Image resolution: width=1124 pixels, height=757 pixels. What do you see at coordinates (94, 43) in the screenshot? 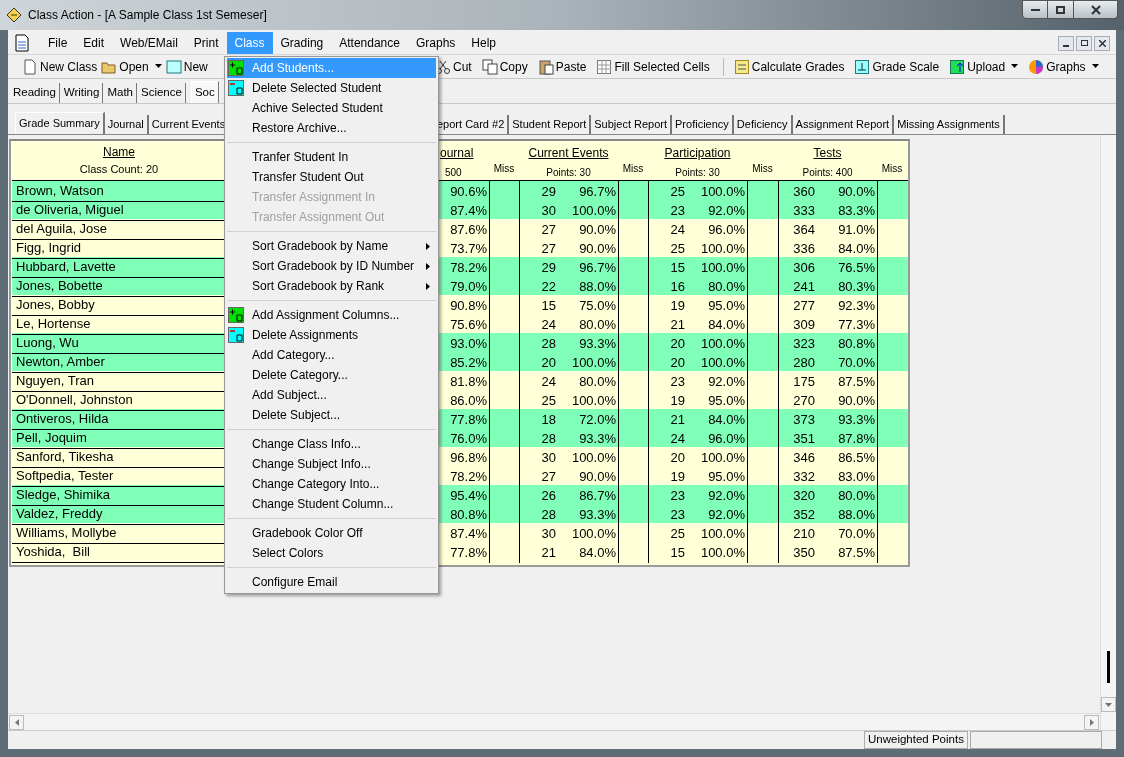
I see `menu-item: Edit` at bounding box center [94, 43].